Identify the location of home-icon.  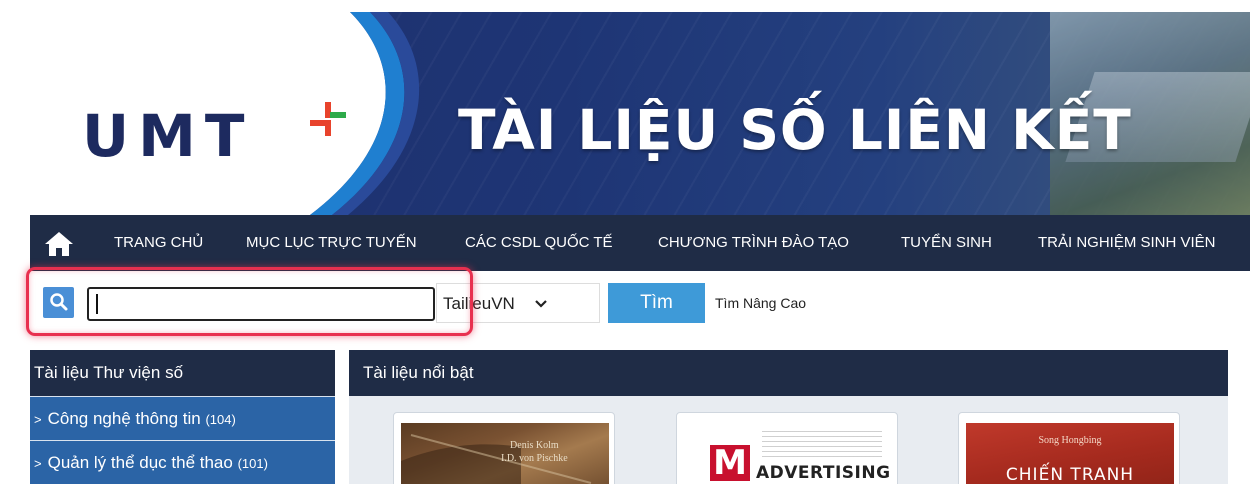
(59, 244).